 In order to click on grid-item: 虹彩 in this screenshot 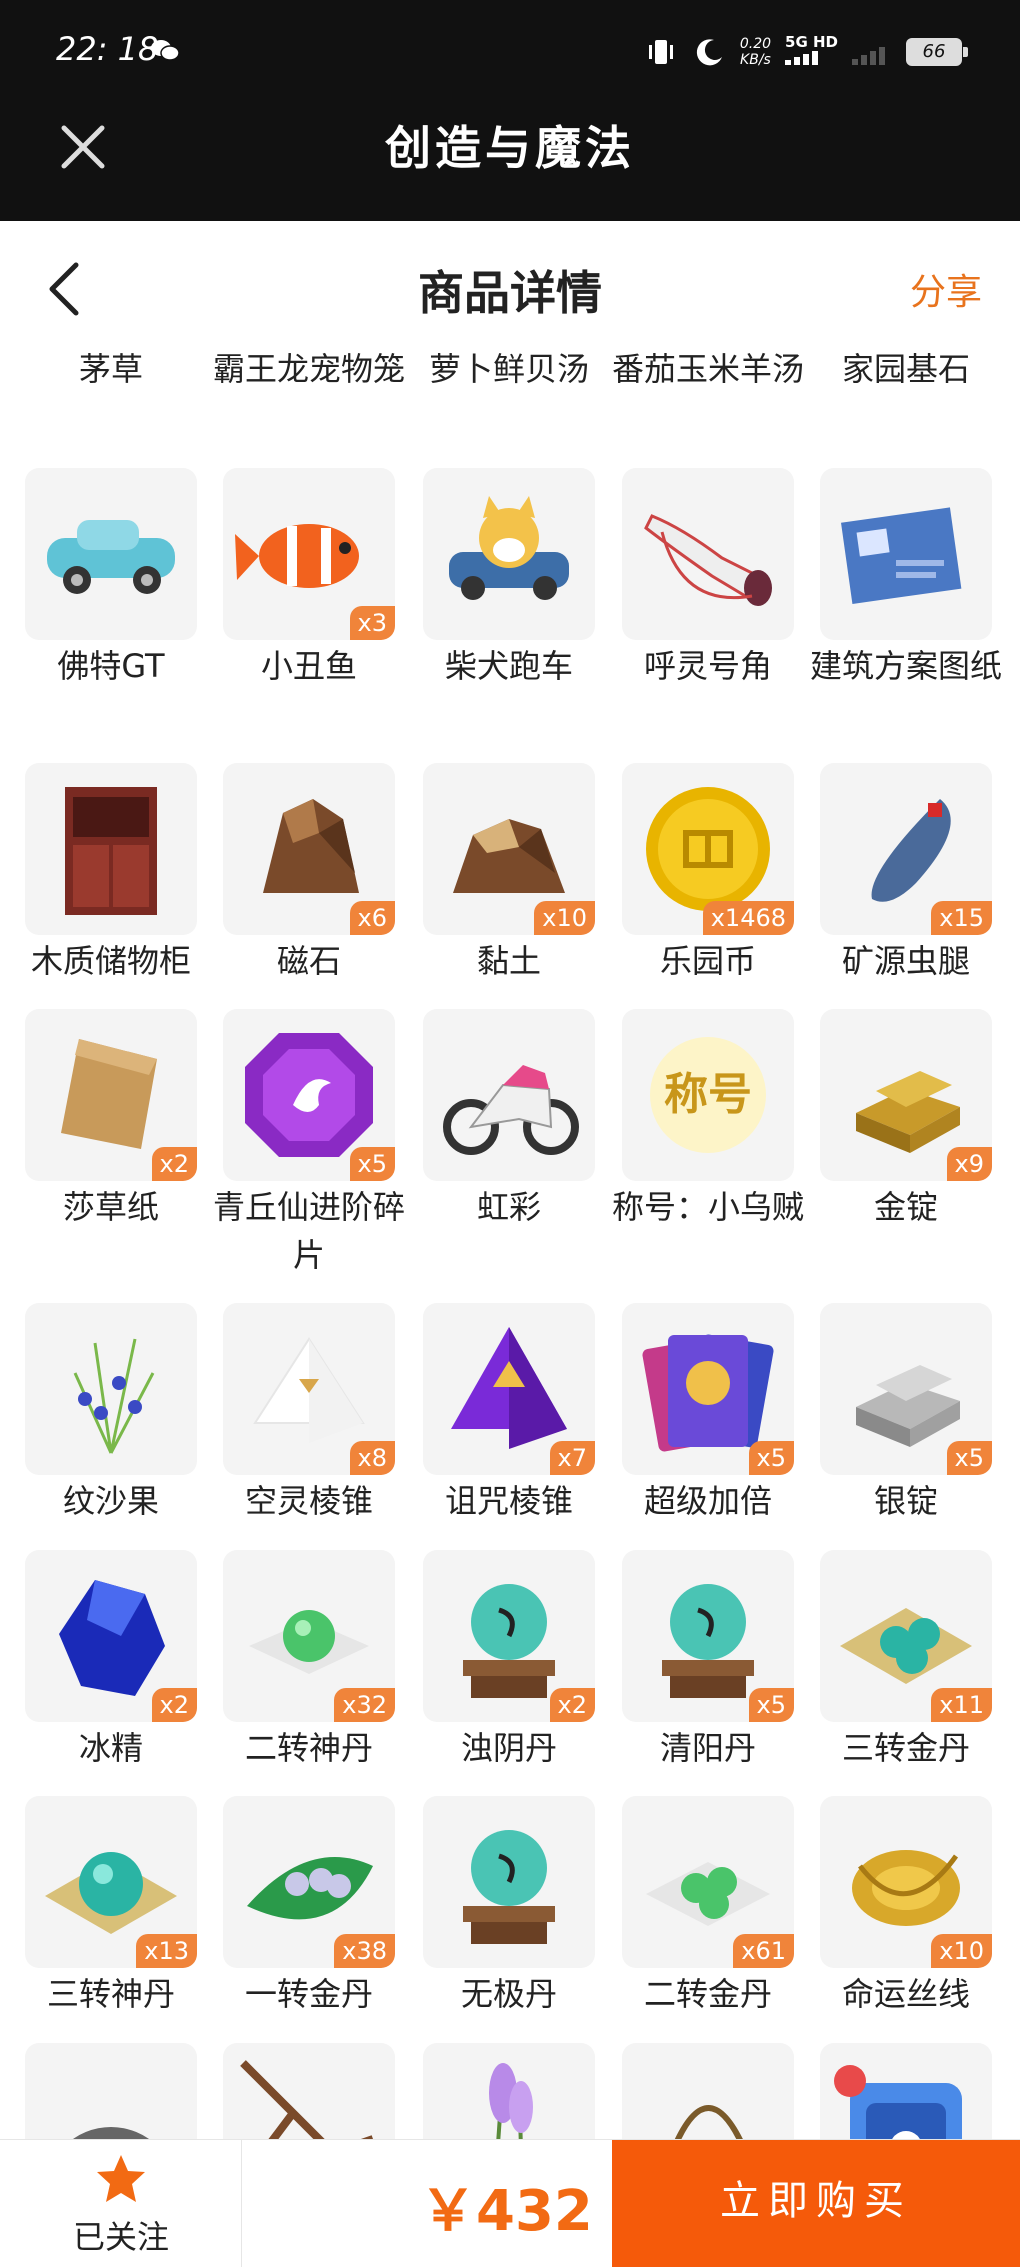, I will do `click(509, 1120)`.